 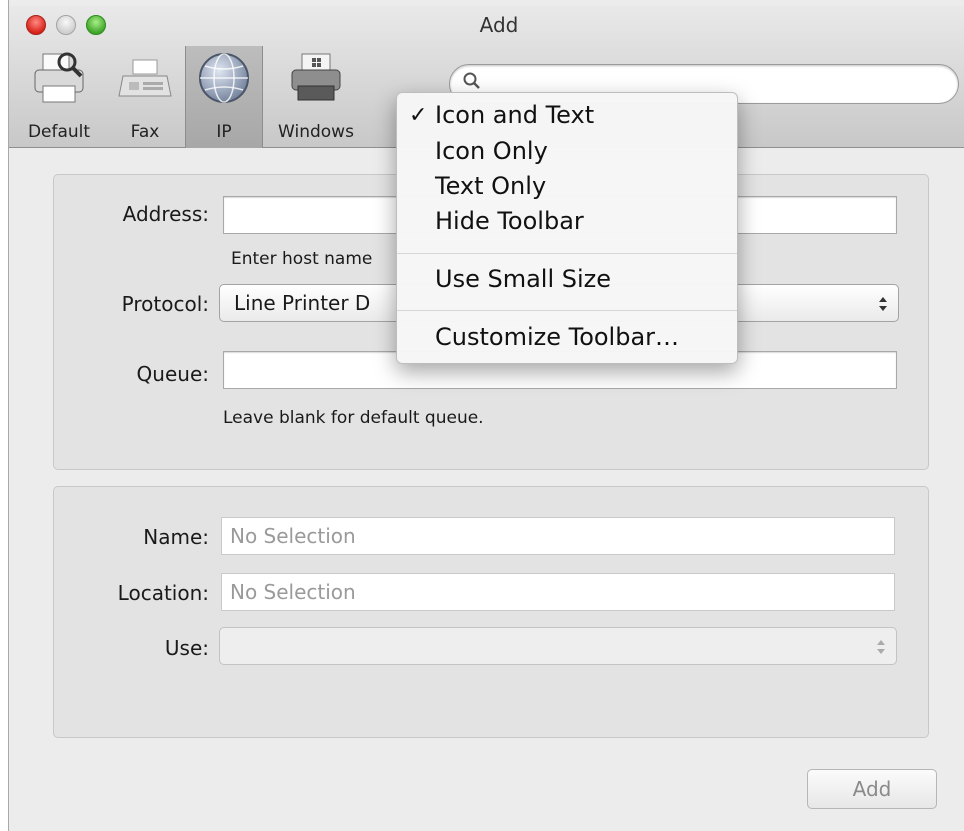 What do you see at coordinates (567, 188) in the screenshot?
I see `menu-item-text-only: Text Only` at bounding box center [567, 188].